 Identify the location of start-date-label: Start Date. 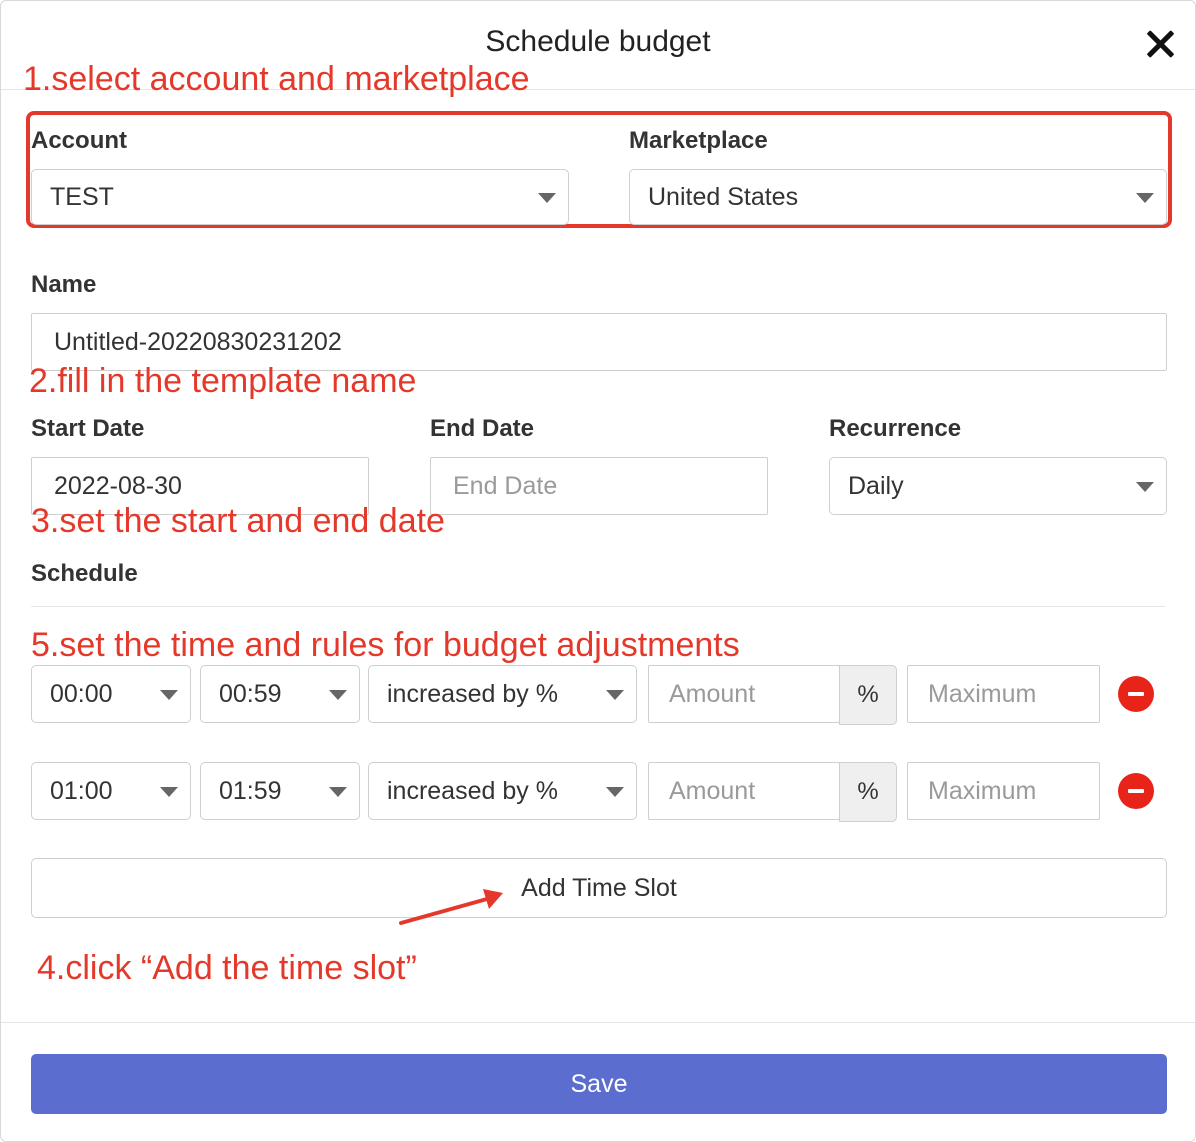
(88, 428).